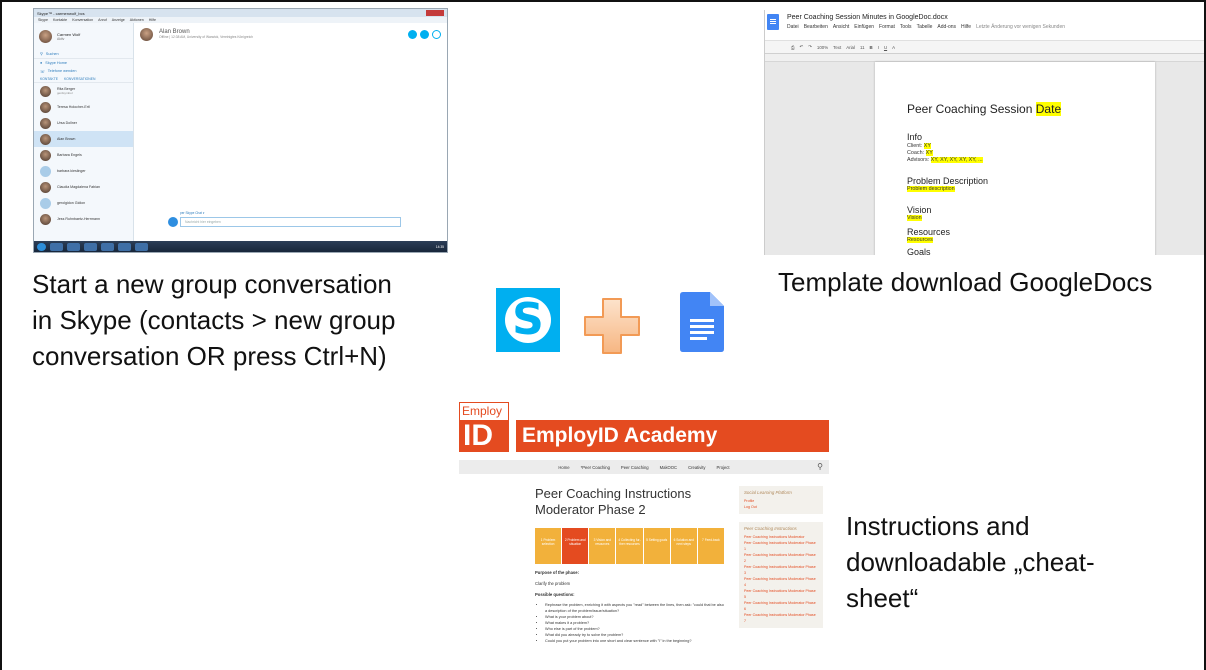 The image size is (1206, 670). I want to click on caption-line: downloadable „cheat-, so click(970, 562).